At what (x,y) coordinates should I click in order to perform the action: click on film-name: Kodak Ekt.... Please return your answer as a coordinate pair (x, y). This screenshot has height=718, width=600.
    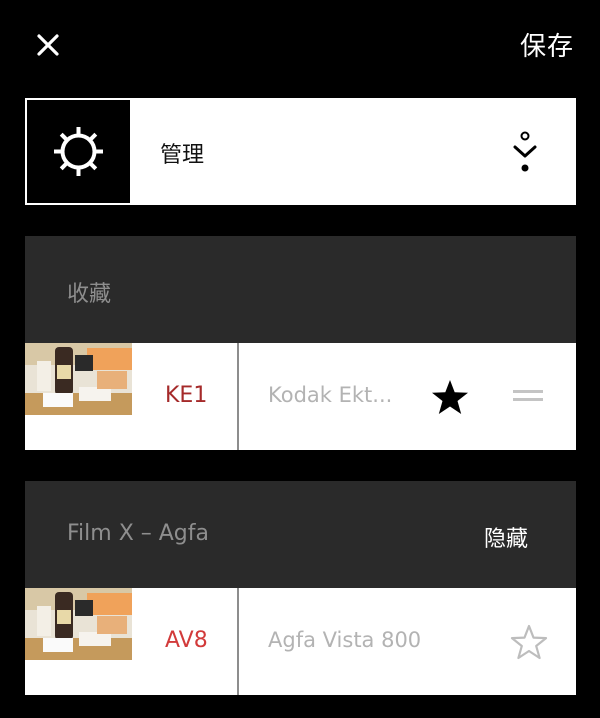
    Looking at the image, I should click on (330, 395).